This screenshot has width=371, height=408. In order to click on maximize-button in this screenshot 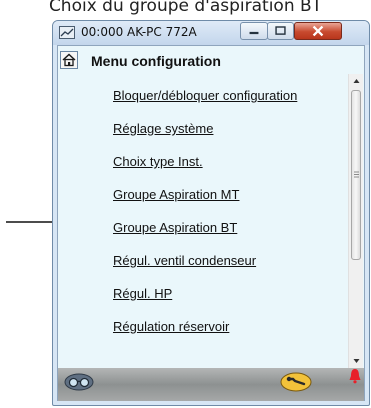, I will do `click(280, 31)`.